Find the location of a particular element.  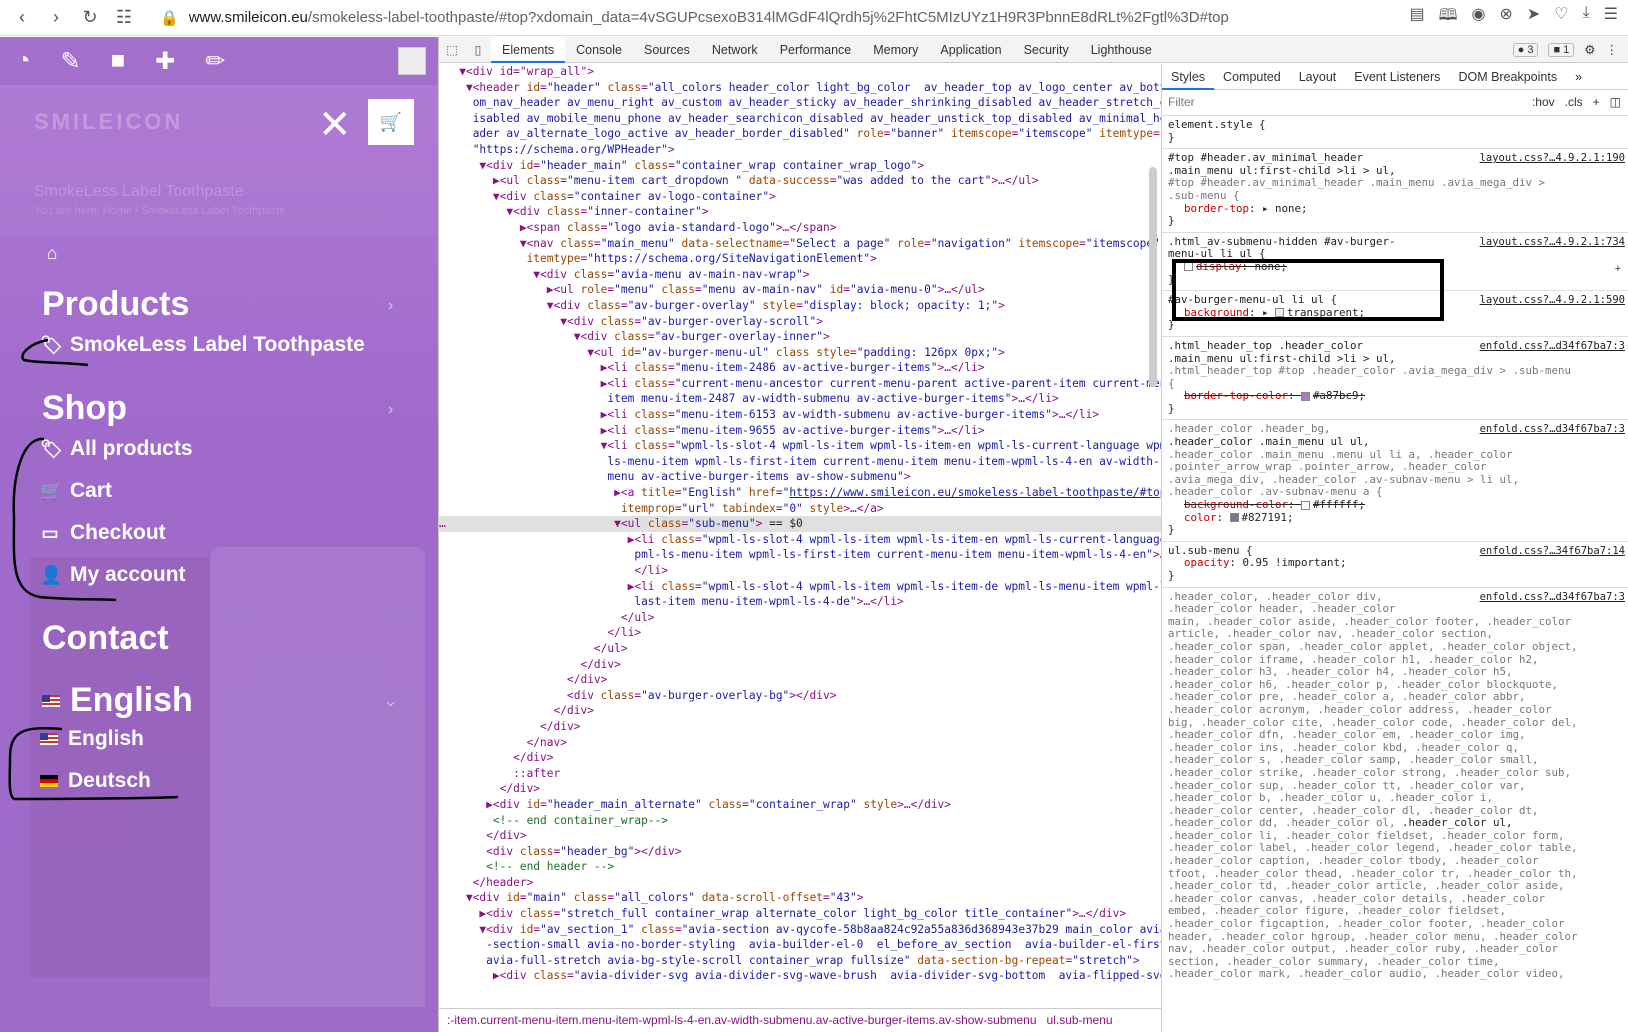

menu-item-smokeless: 🏷 SmokeLess Label Toothpaste is located at coordinates (202, 345).